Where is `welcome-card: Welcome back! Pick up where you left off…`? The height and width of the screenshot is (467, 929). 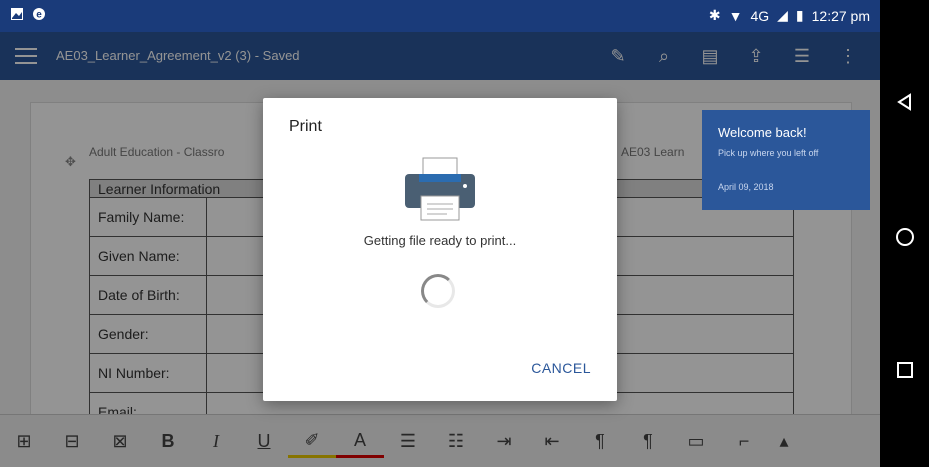 welcome-card: Welcome back! Pick up where you left off… is located at coordinates (786, 160).